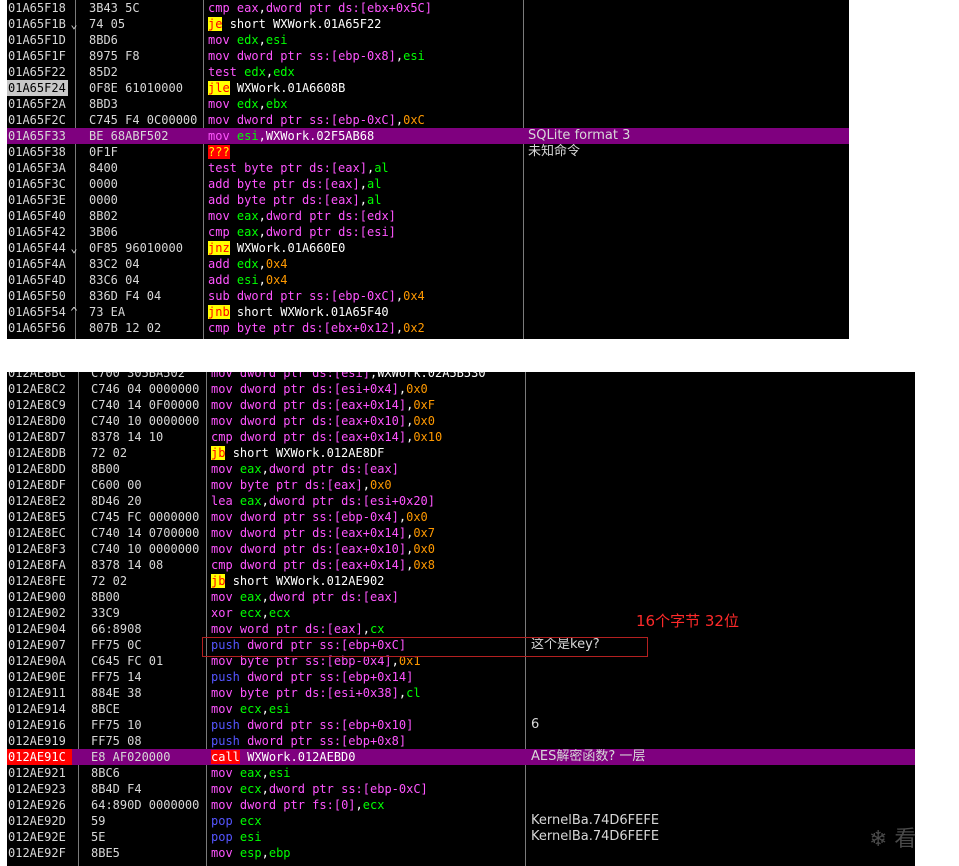  What do you see at coordinates (105, 469) in the screenshot?
I see `bytes-cell: 8B00` at bounding box center [105, 469].